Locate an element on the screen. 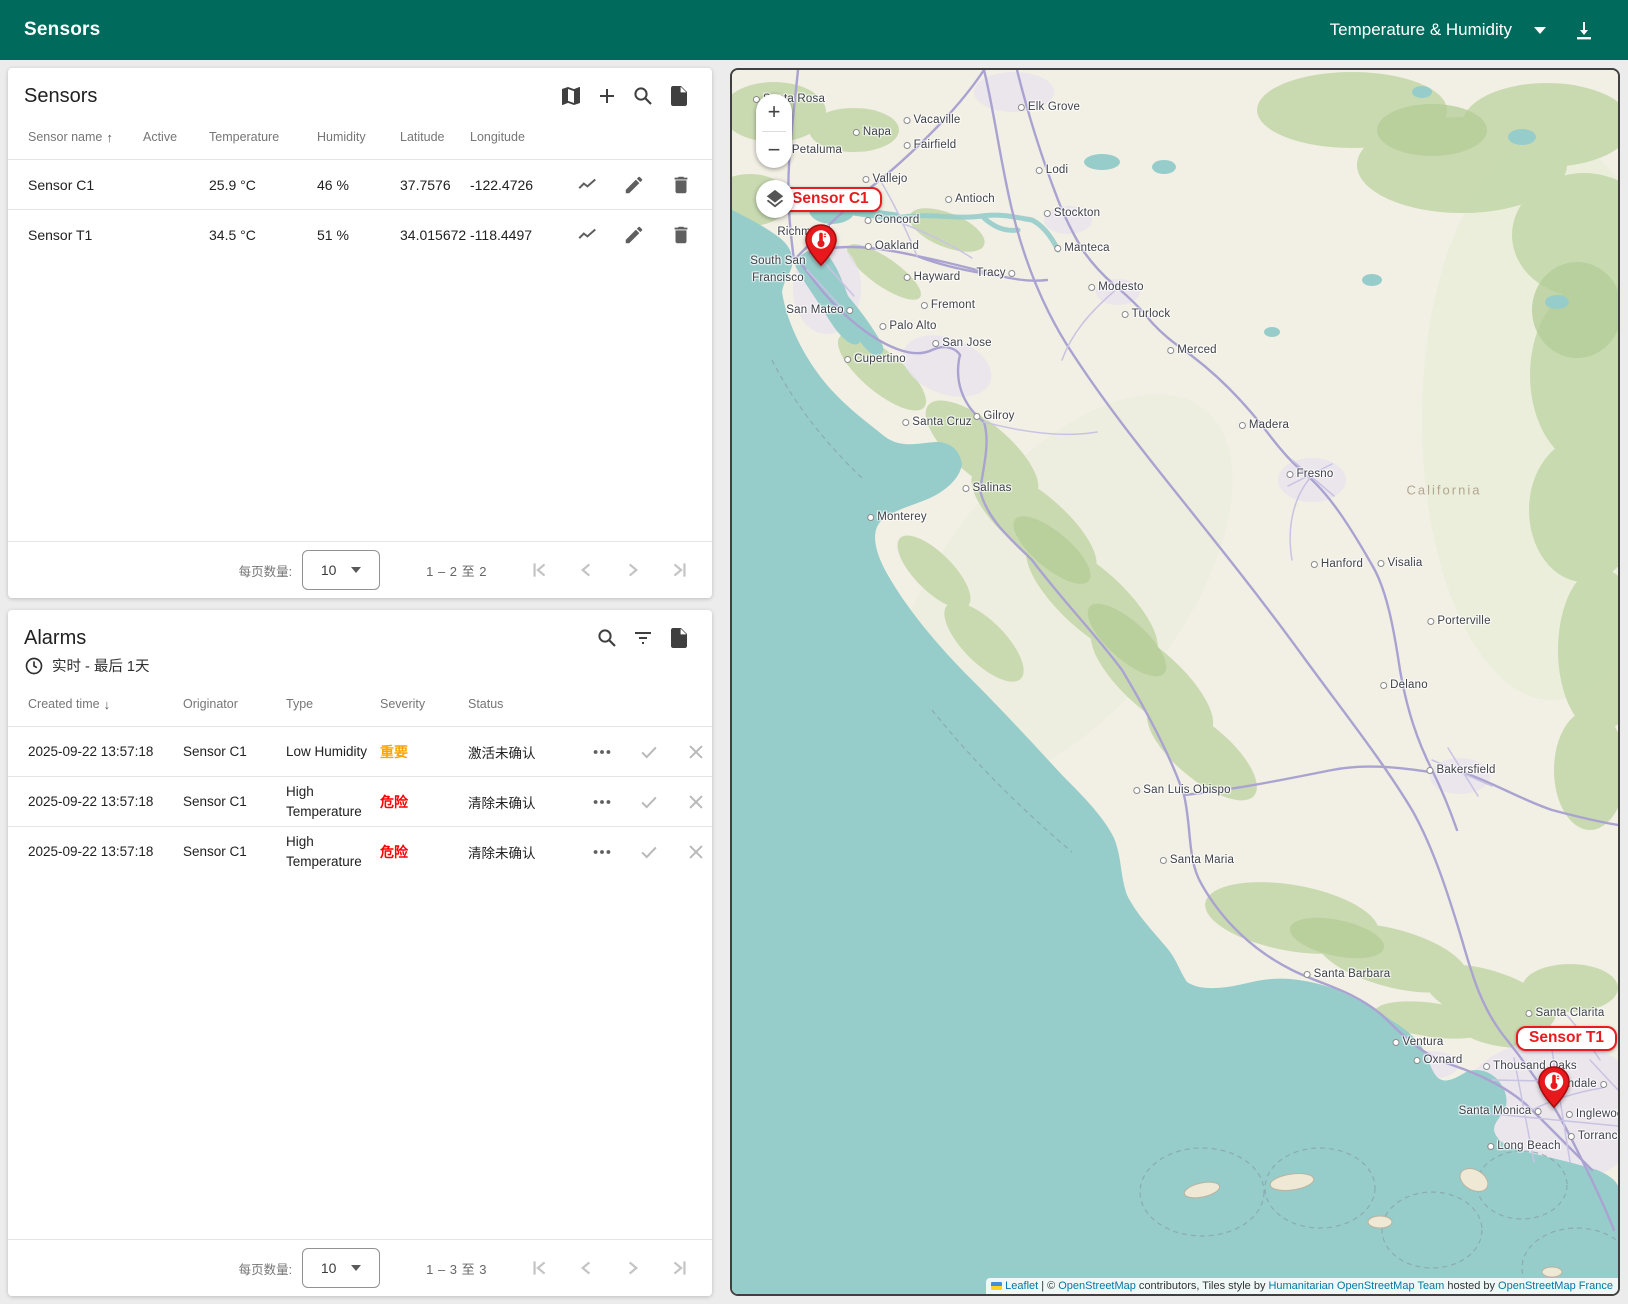 This screenshot has width=1628, height=1304. osm-link: OpenStreetMap is located at coordinates (1097, 1286).